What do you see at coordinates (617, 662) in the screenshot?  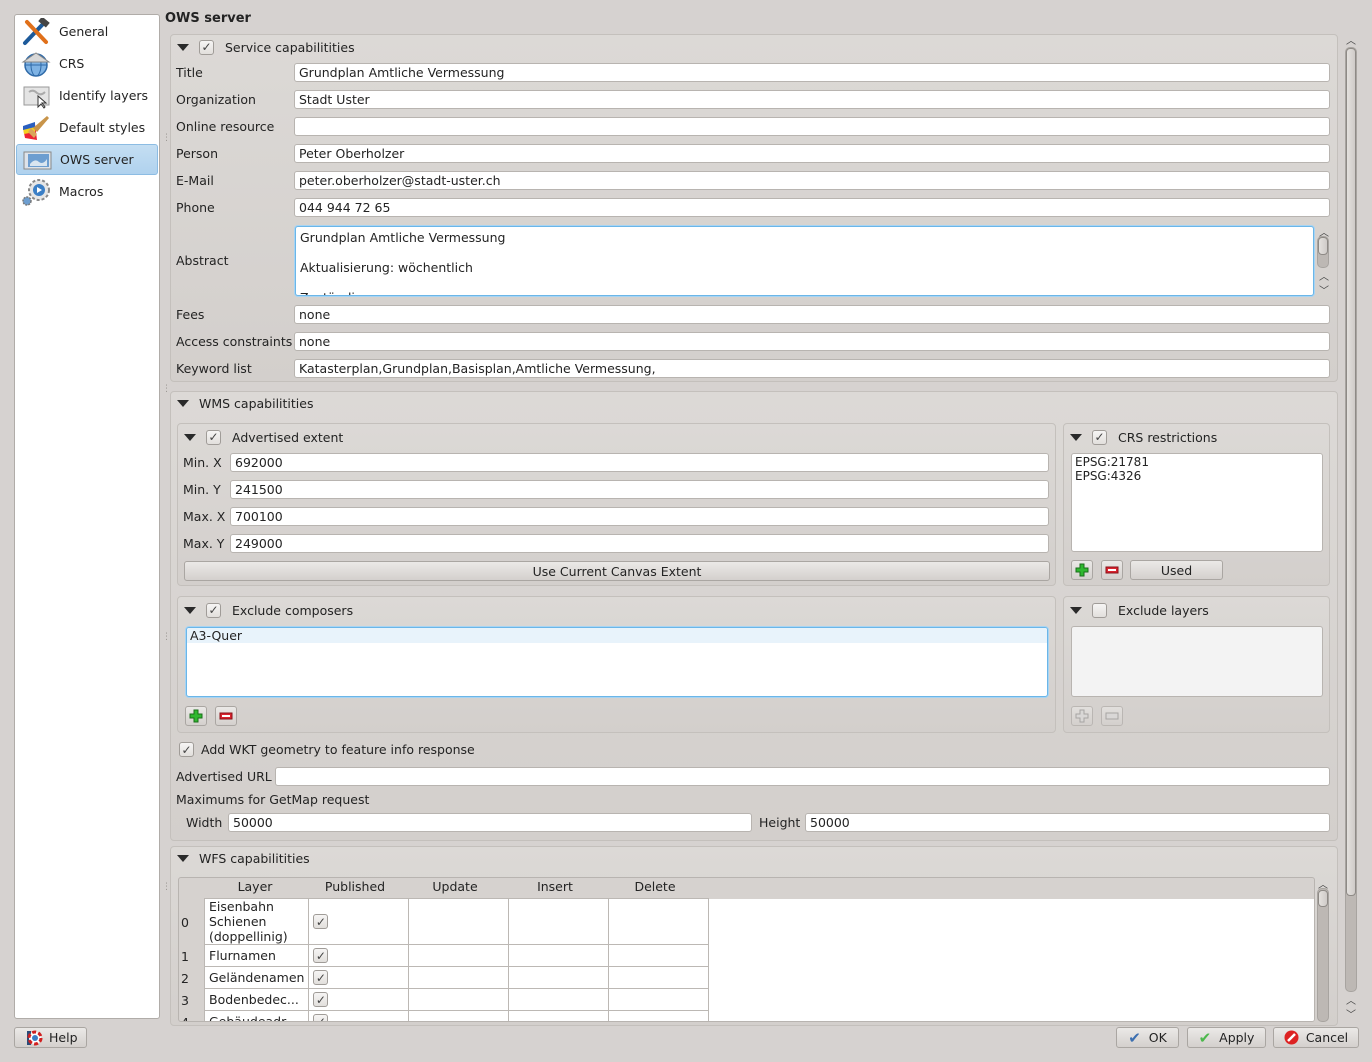 I see `composers-list: A3-Quer` at bounding box center [617, 662].